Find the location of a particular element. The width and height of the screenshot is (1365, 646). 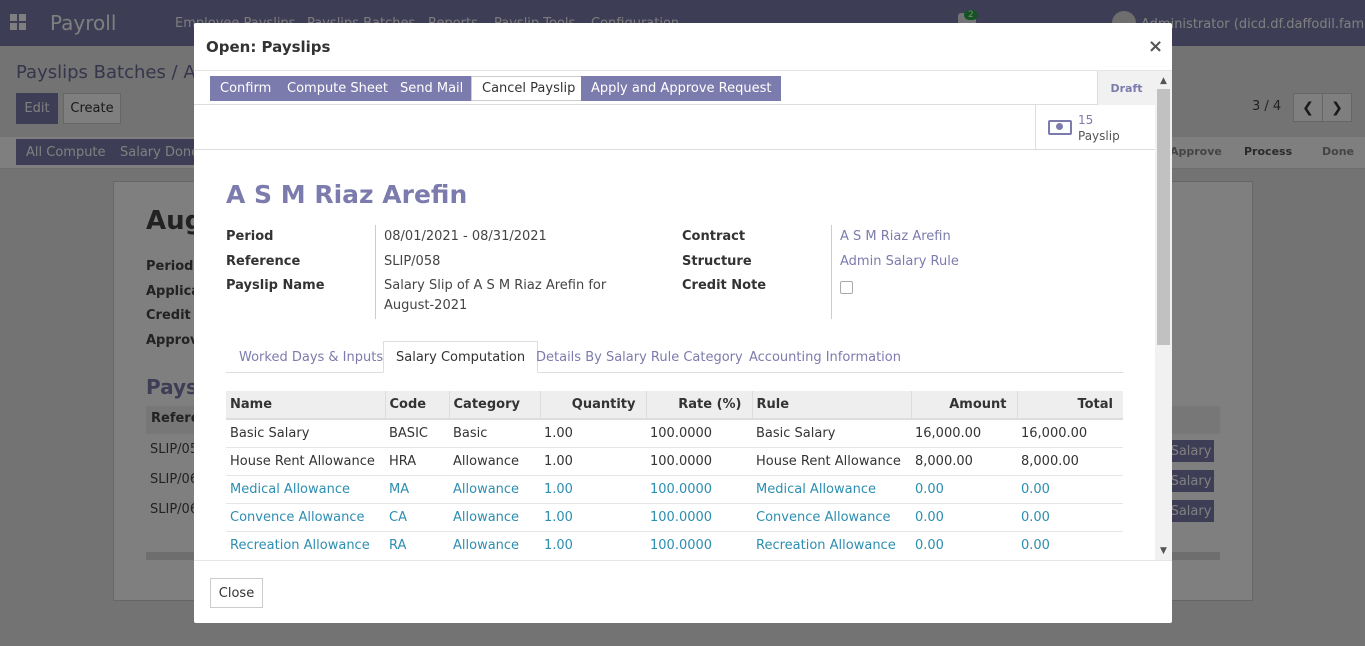

cell-category: Basic is located at coordinates (494, 432).